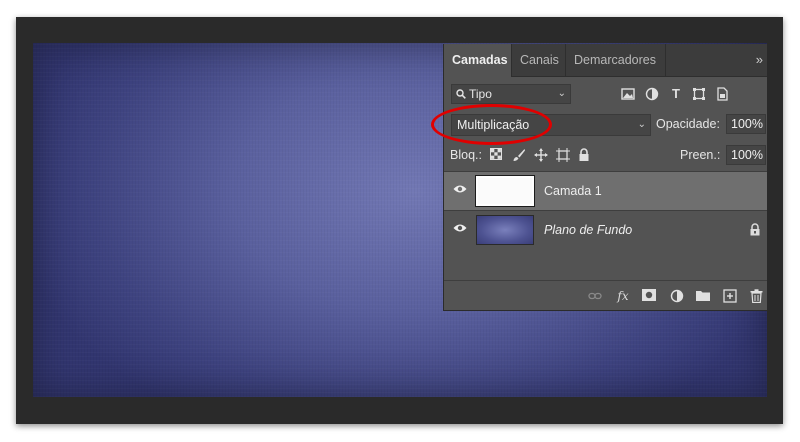 The image size is (800, 442). Describe the element at coordinates (699, 94) in the screenshot. I see `shape-filter-icon` at that location.